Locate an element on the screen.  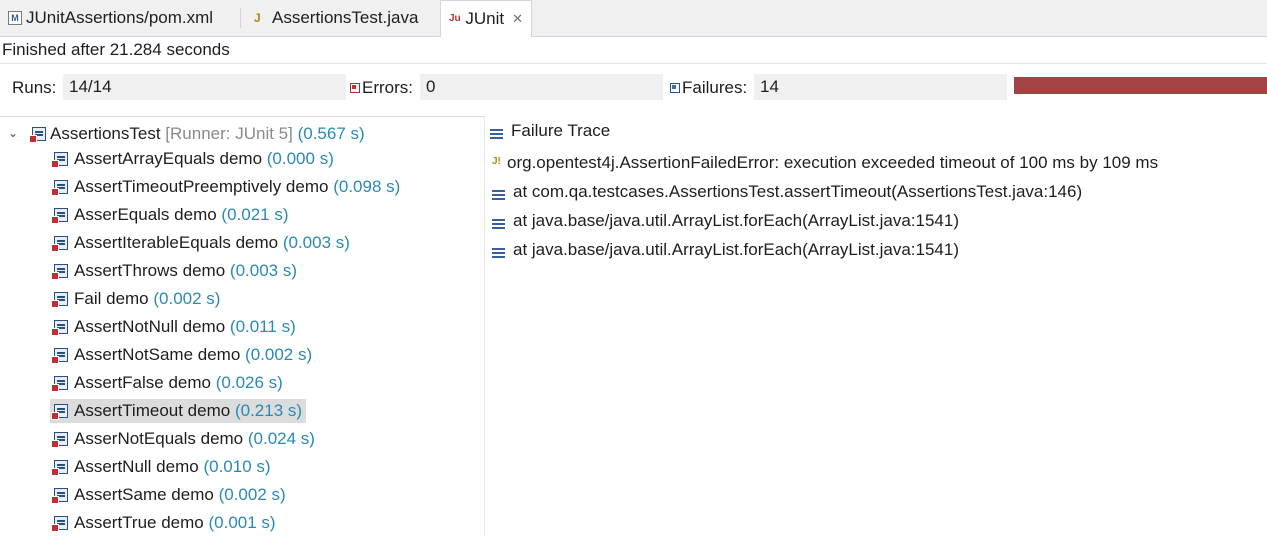
runner-label: [Runner: JUnit 5] is located at coordinates (229, 133).